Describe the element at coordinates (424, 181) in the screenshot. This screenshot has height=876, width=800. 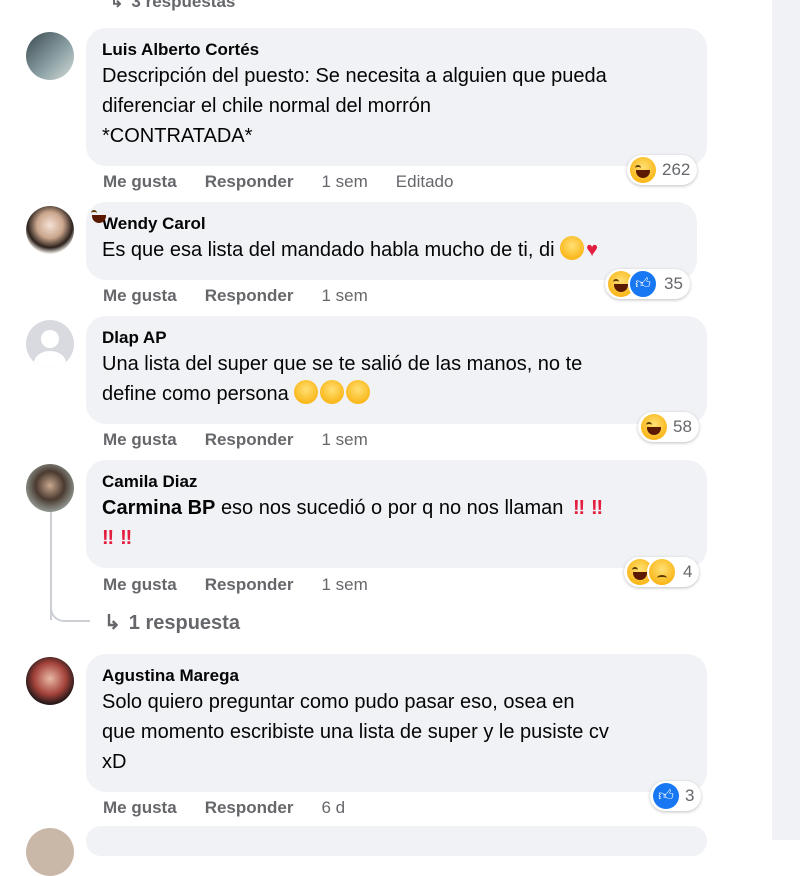
I see `edited-label: Editado` at that location.